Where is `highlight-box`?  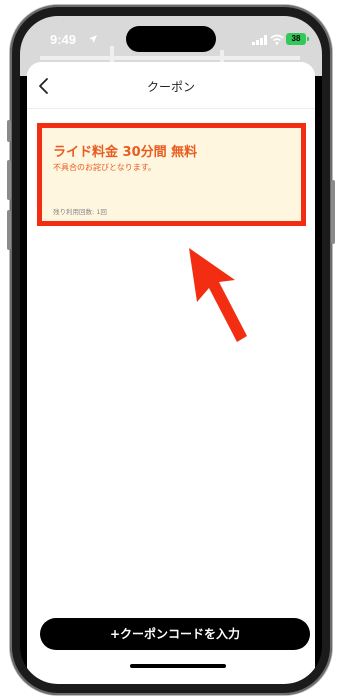 highlight-box is located at coordinates (171, 174).